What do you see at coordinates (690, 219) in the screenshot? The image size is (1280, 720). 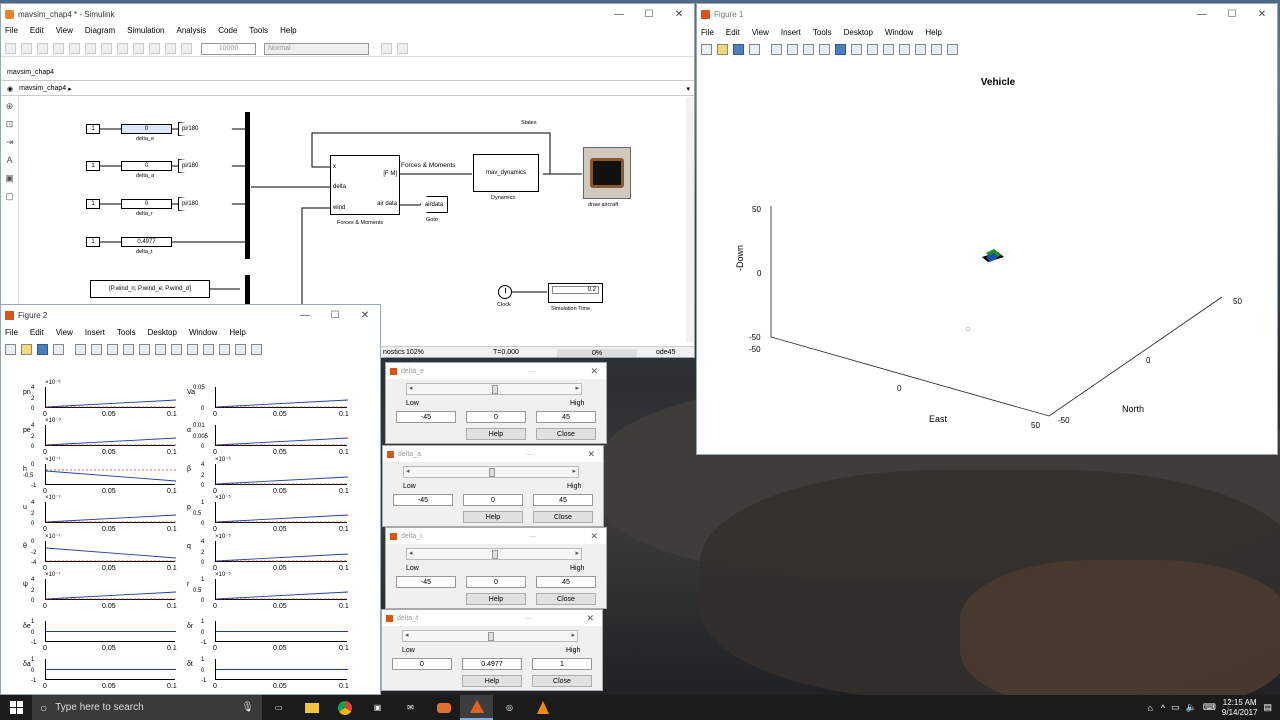 I see `canvas-scrollbar` at bounding box center [690, 219].